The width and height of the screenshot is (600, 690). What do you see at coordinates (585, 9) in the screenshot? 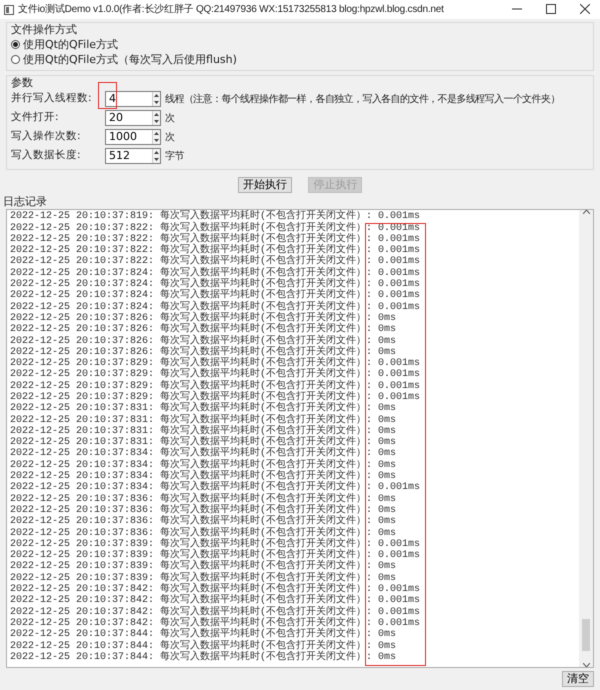
I see `close-icon` at bounding box center [585, 9].